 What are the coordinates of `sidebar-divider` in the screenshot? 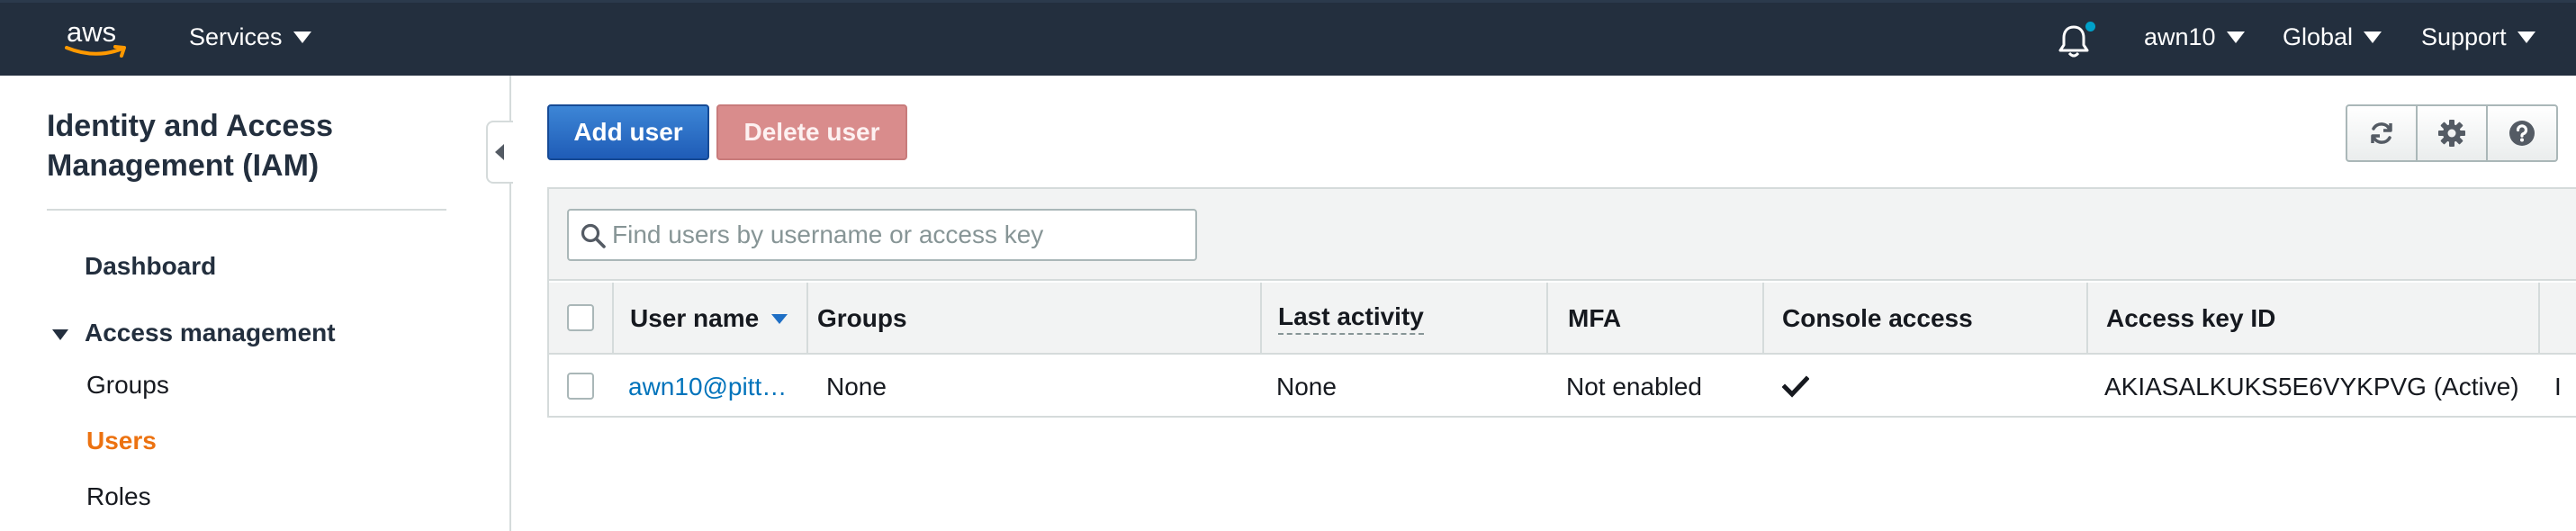 It's located at (246, 210).